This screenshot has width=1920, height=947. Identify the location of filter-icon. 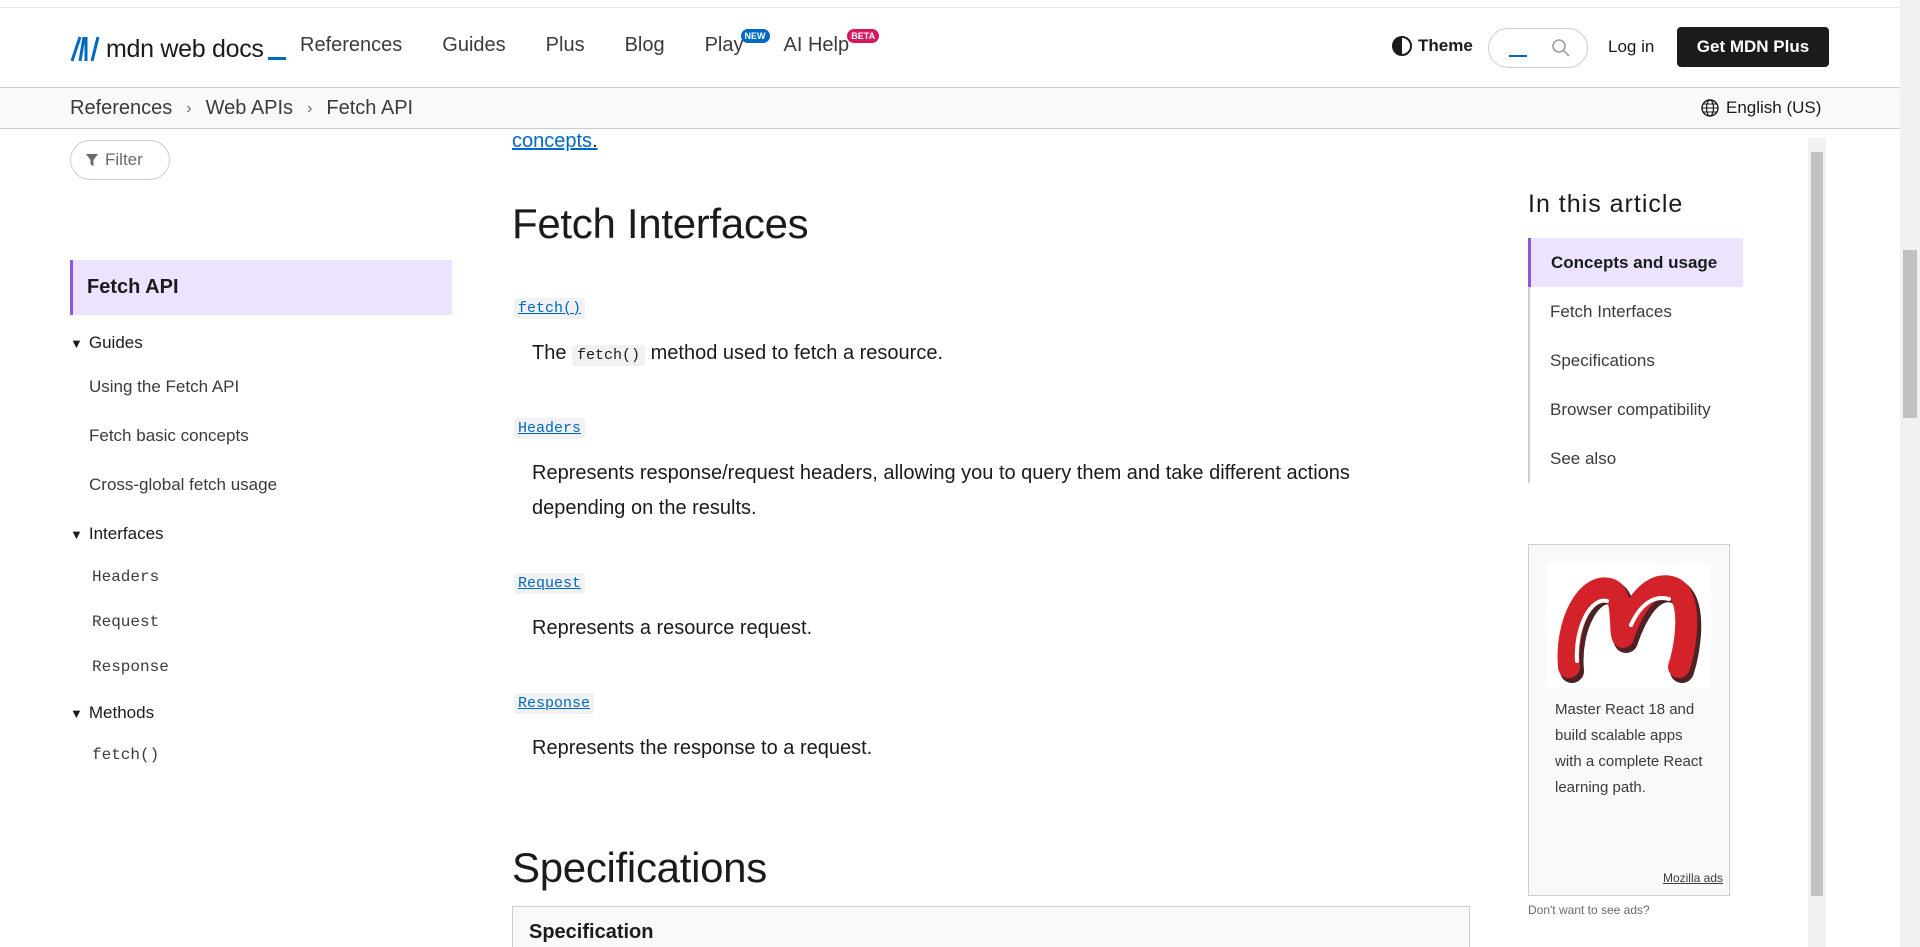
(92, 160).